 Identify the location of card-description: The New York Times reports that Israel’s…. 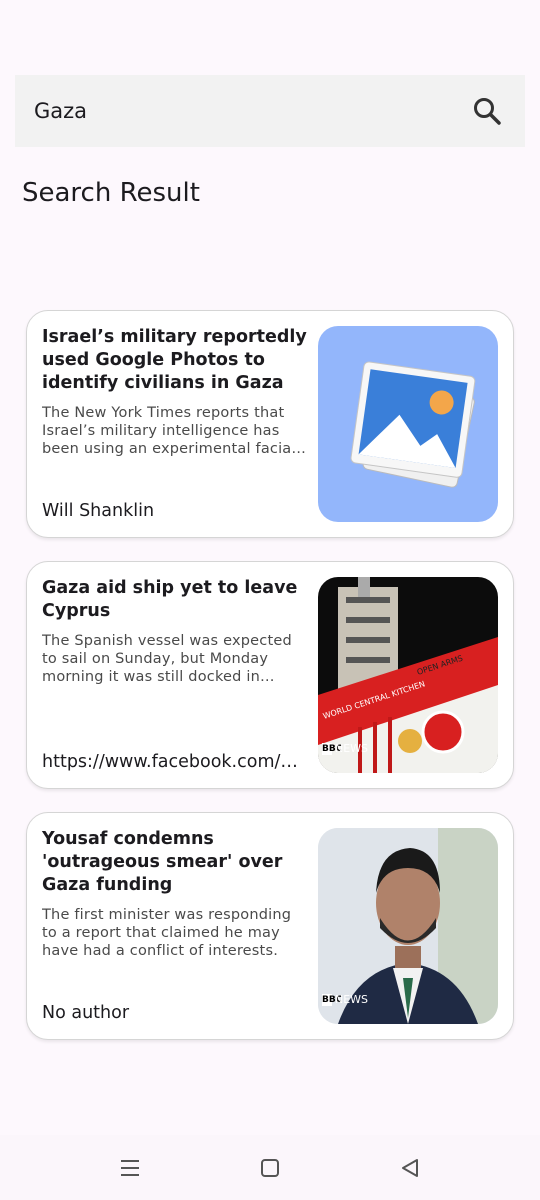
(169, 431).